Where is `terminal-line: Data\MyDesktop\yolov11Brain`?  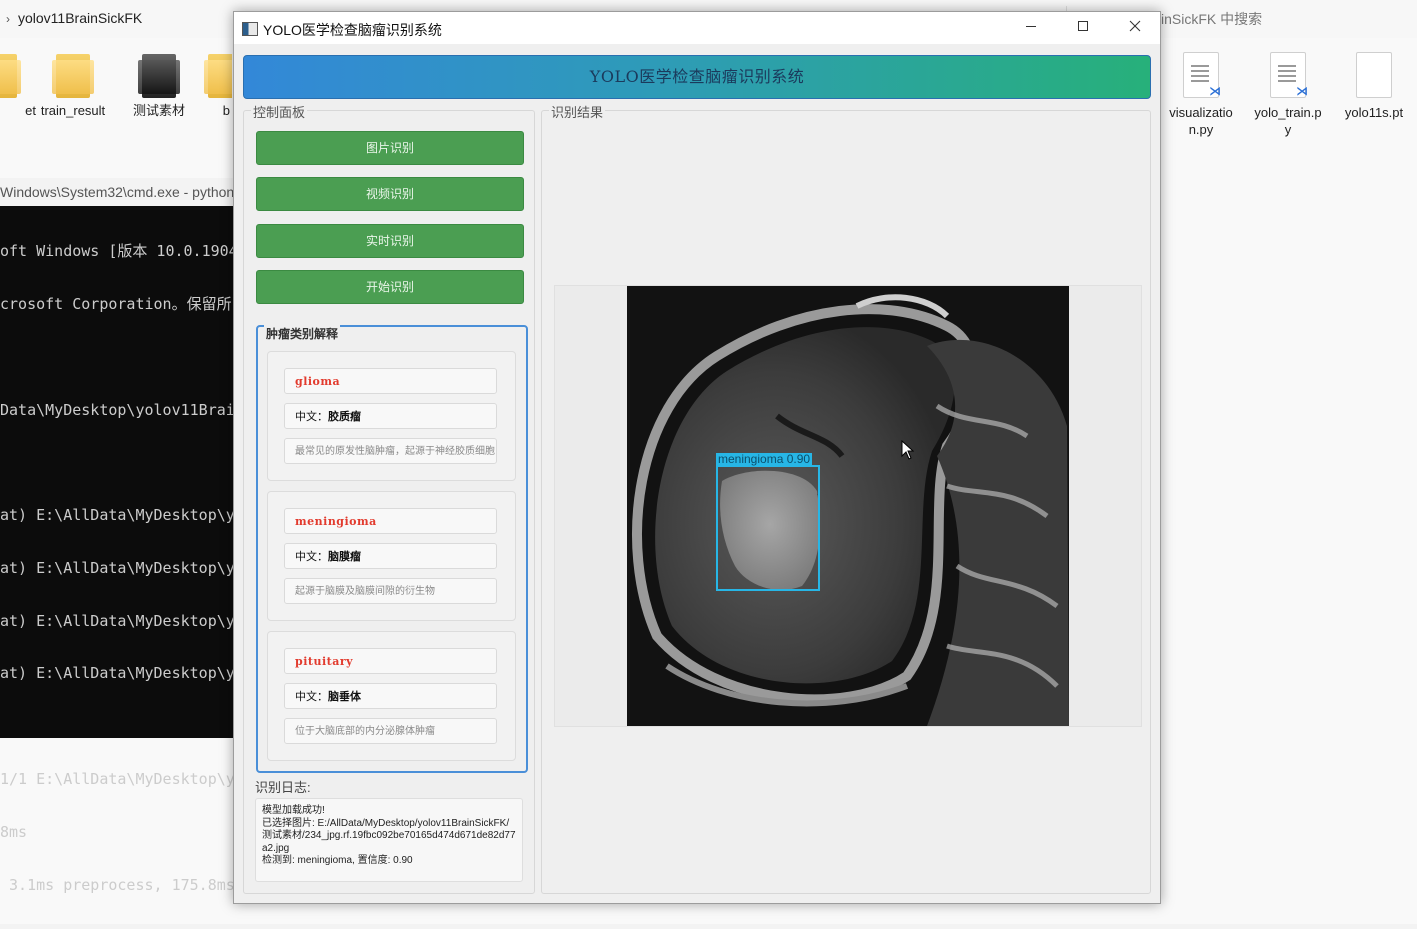 terminal-line: Data\MyDesktop\yolov11Brain is located at coordinates (120, 409).